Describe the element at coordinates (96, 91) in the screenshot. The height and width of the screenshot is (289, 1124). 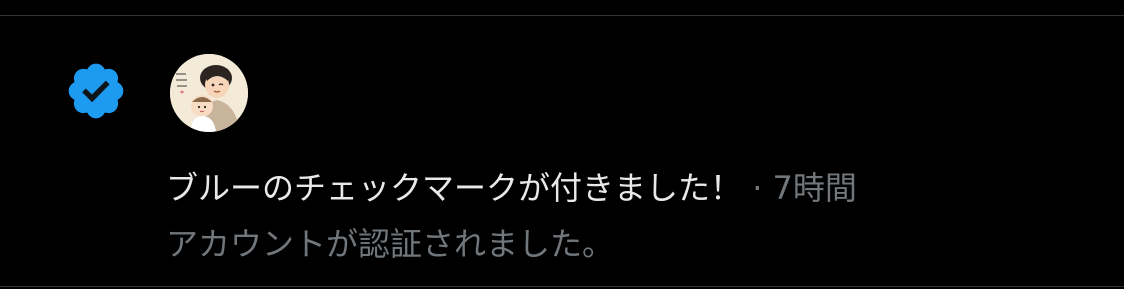
I see `verified-badge-icon` at that location.